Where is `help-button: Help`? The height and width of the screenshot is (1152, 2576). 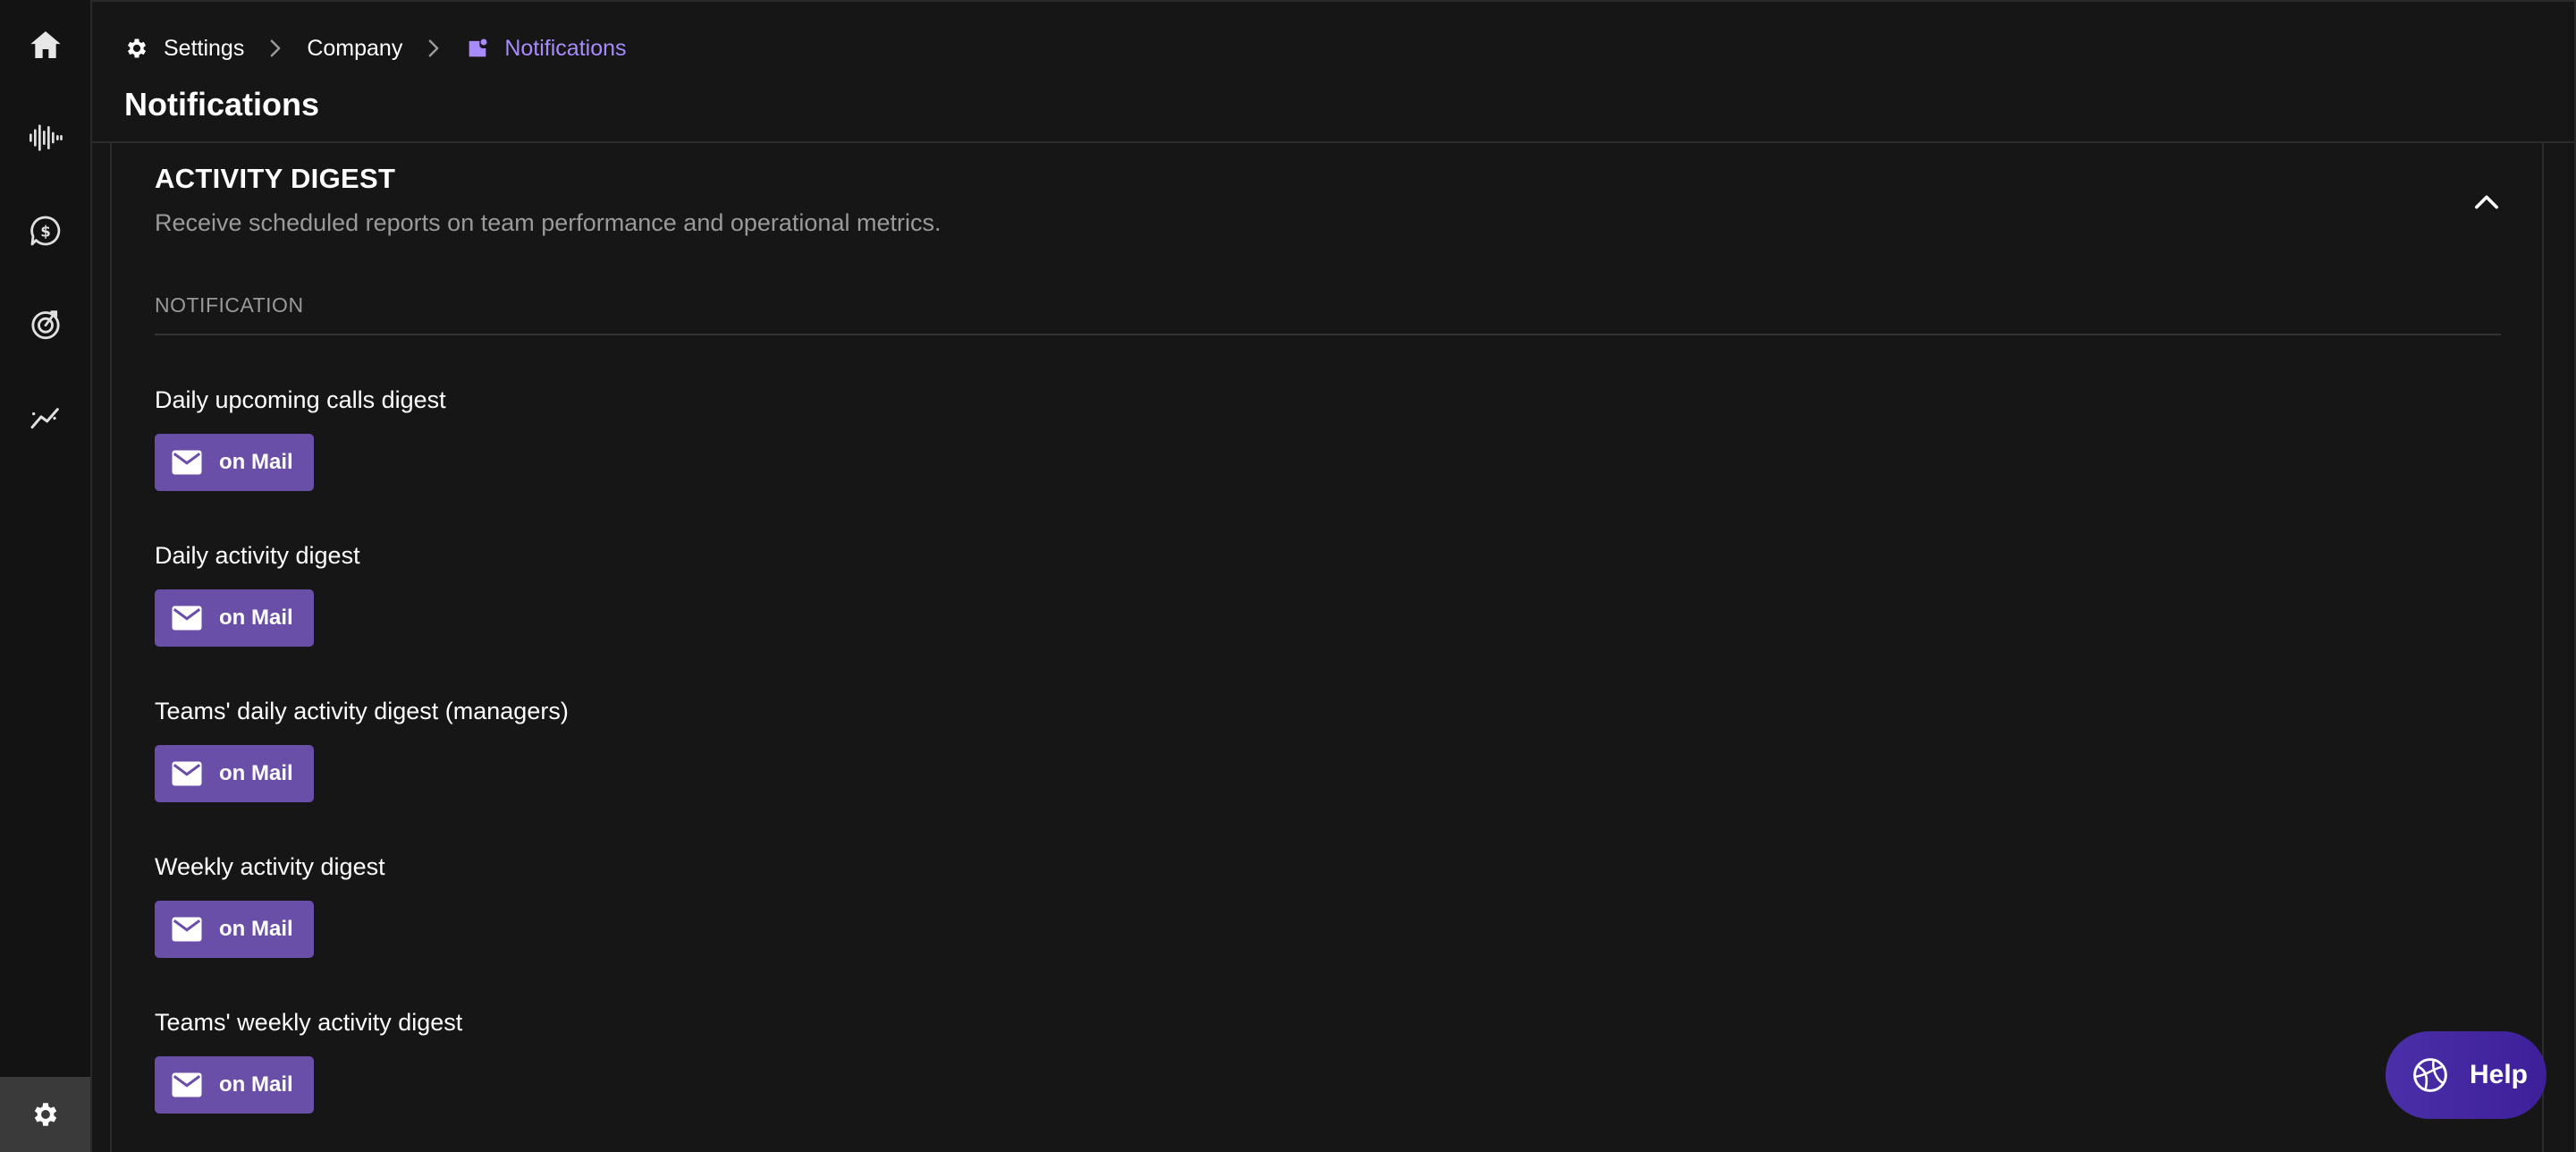
help-button: Help is located at coordinates (2466, 1075).